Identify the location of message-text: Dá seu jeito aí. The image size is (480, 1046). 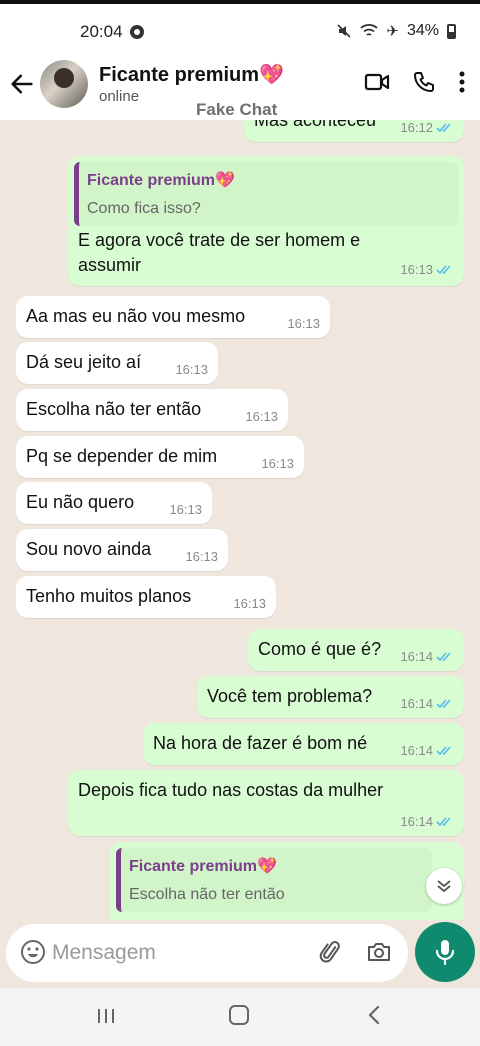
(84, 362).